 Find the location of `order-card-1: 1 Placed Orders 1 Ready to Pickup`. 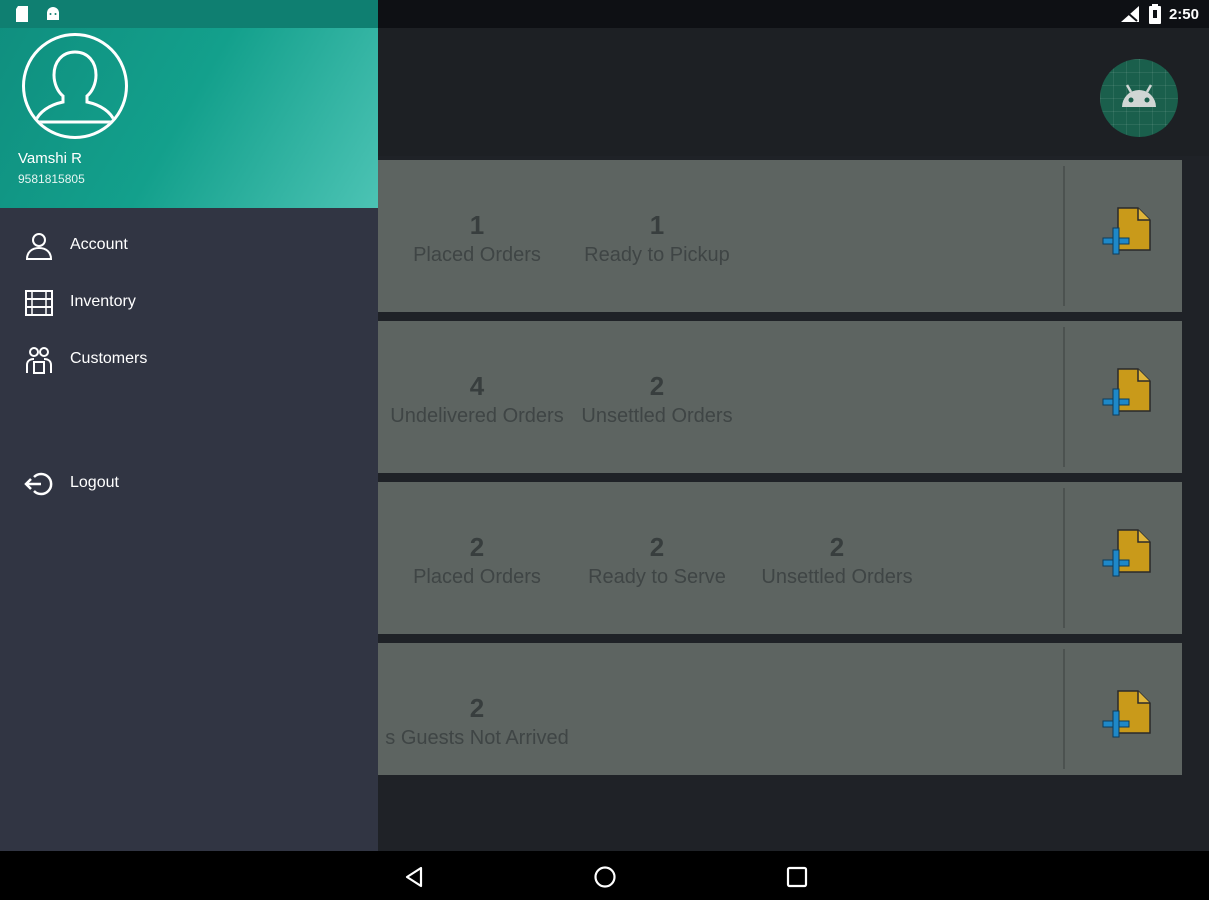

order-card-1: 1 Placed Orders 1 Ready to Pickup is located at coordinates (756, 236).